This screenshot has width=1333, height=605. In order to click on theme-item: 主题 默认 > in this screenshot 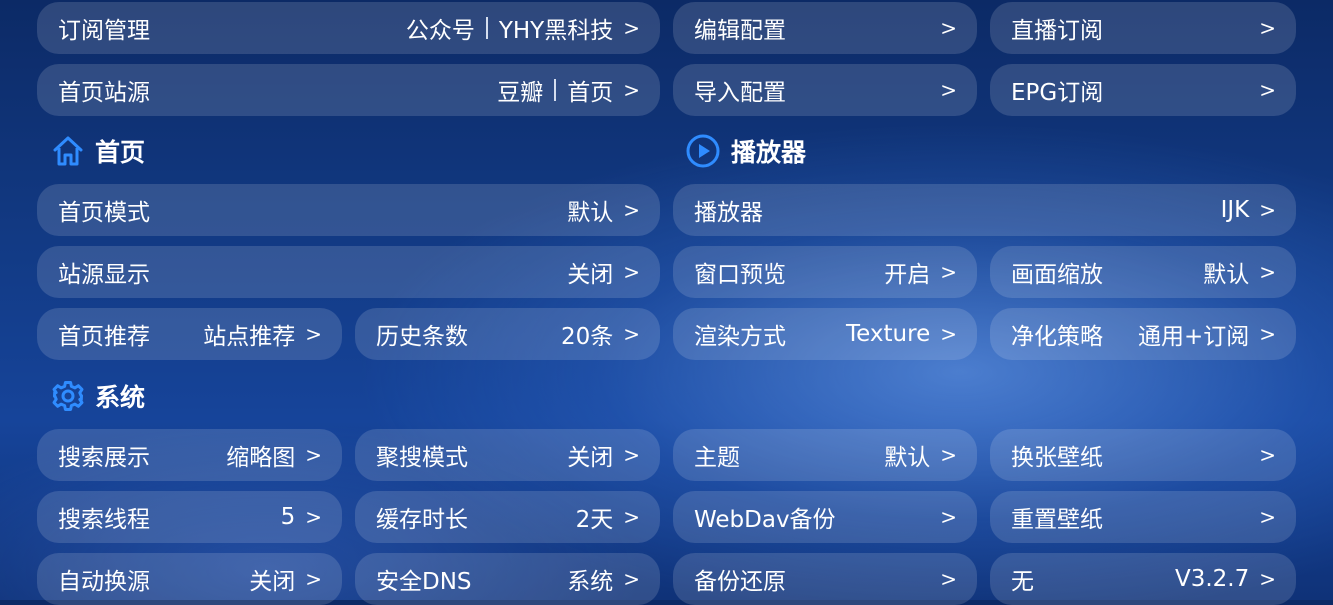, I will do `click(825, 455)`.